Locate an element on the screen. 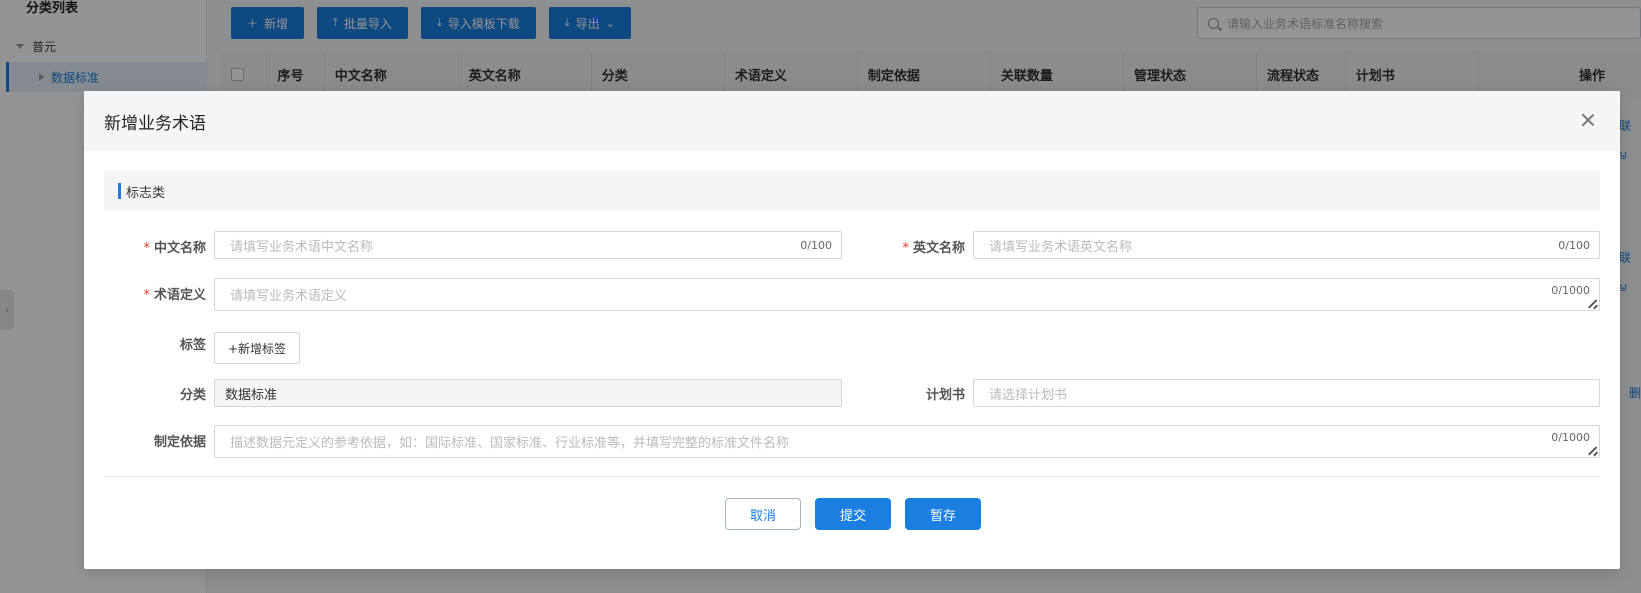 The height and width of the screenshot is (593, 1641). definition-placeholder: 请填写业务术语定义 is located at coordinates (289, 296).